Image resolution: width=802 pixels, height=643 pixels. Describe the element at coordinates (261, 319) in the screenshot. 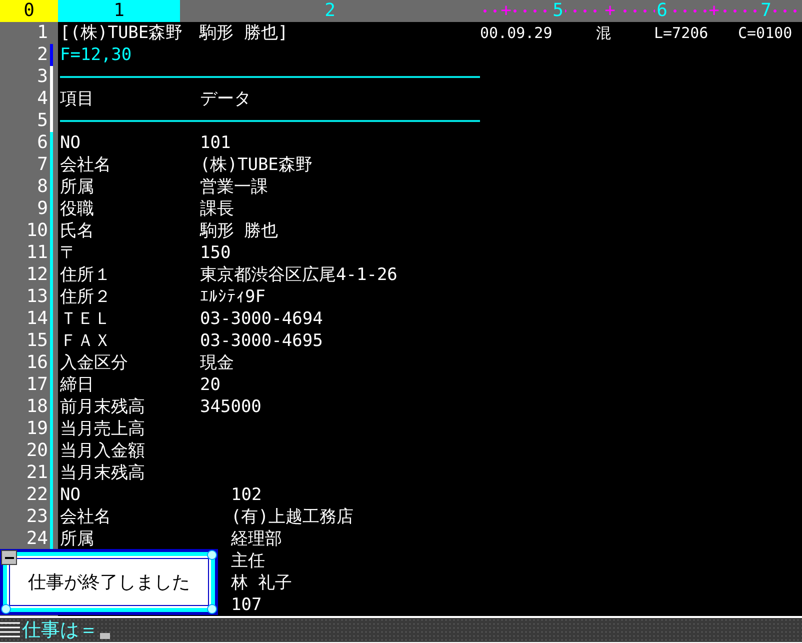

I see `item-value: 03-3000-4694` at that location.